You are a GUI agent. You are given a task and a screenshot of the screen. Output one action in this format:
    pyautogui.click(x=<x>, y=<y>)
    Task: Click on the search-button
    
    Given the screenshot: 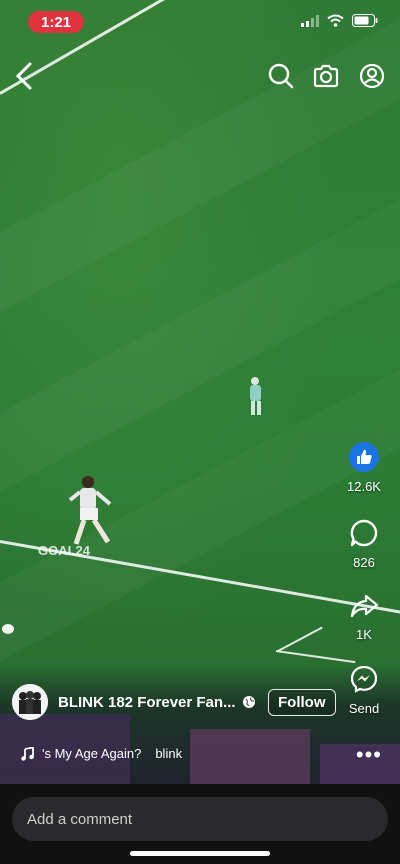 What is the action you would take?
    pyautogui.click(x=281, y=76)
    